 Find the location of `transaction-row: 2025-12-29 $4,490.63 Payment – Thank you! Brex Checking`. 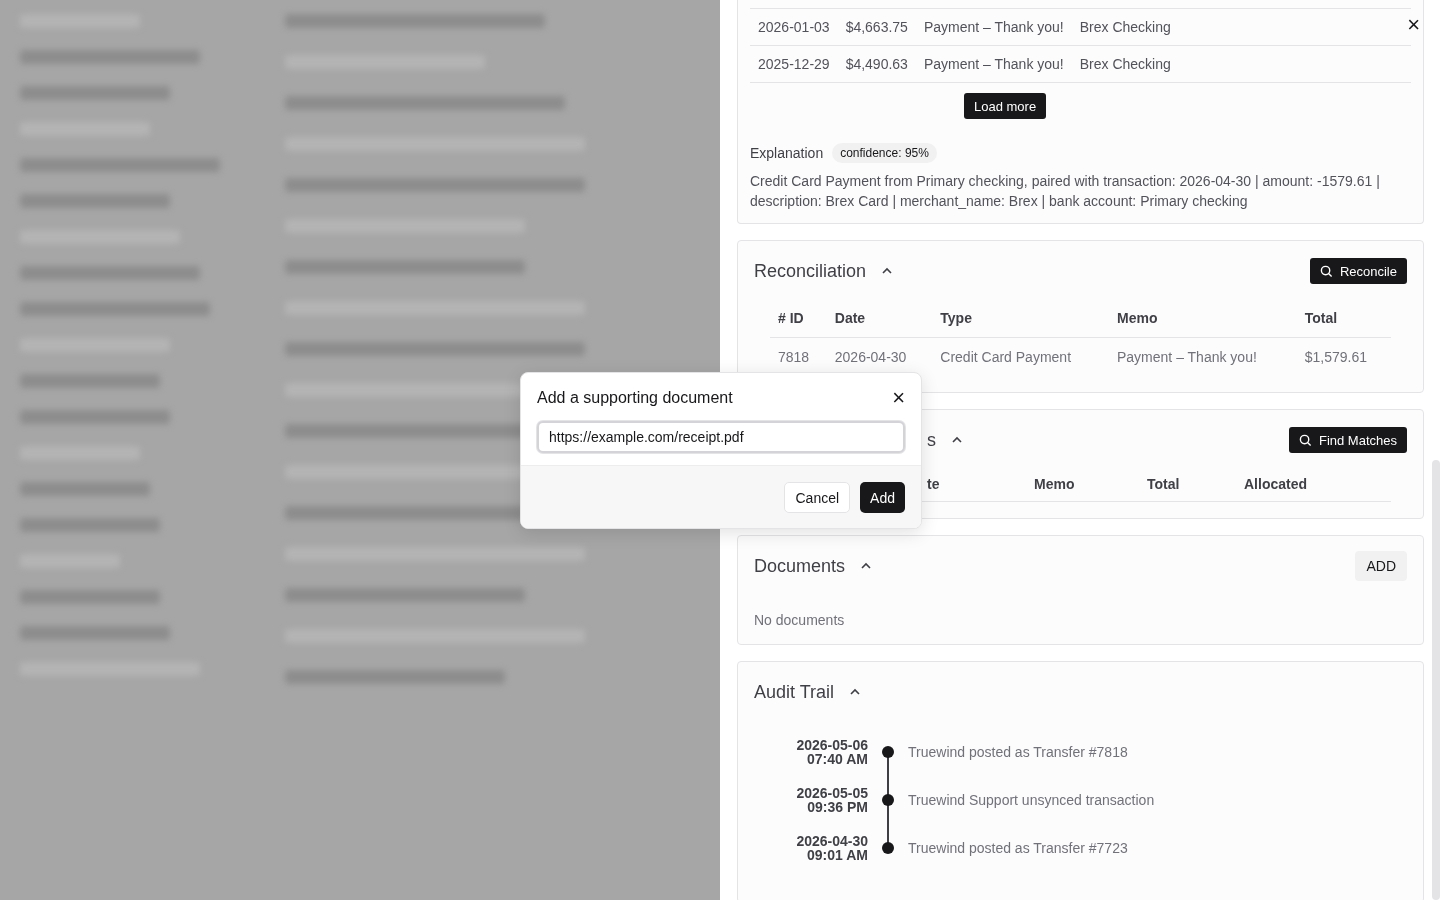

transaction-row: 2025-12-29 $4,490.63 Payment – Thank you! Brex Checking is located at coordinates (1080, 64).